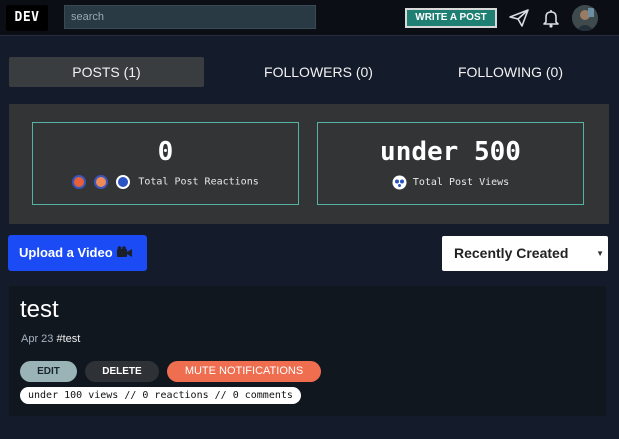 The image size is (619, 439). I want to click on reactions-stat-card: 0 Total Post Reactions, so click(165, 163).